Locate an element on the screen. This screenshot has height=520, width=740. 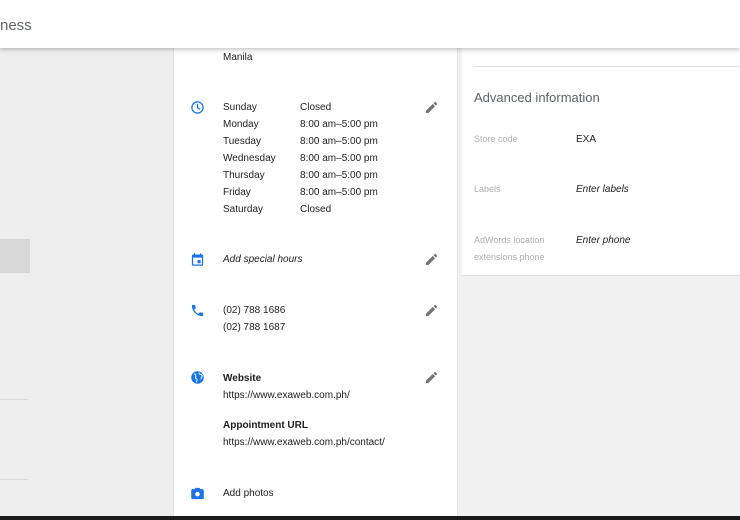
phone-secondary: (02) 788 1687 is located at coordinates (254, 327).